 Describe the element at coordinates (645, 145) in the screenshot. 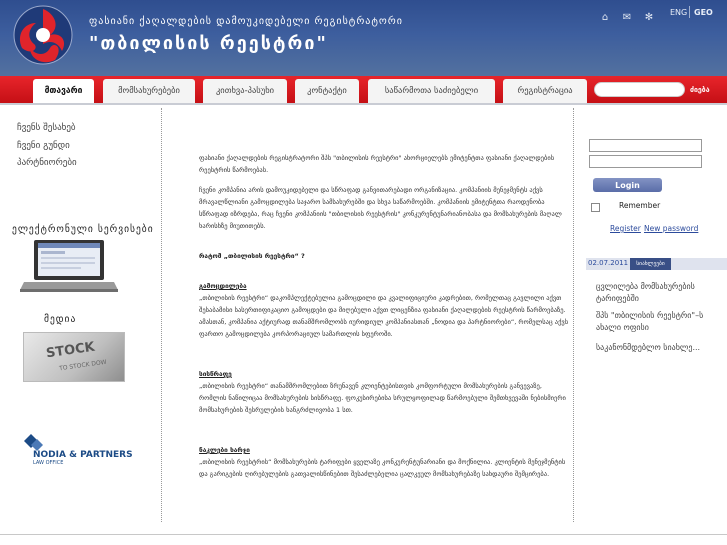

I see `username-field` at that location.